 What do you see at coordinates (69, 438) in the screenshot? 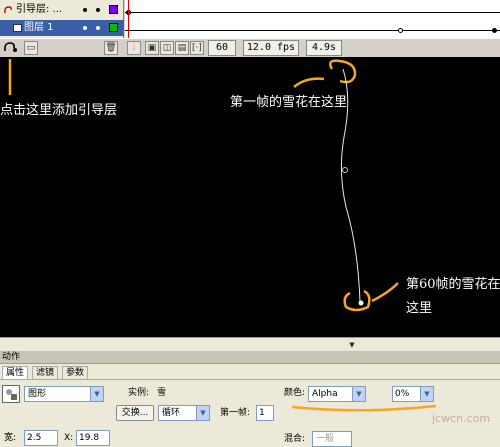
I see `x-label: X:` at bounding box center [69, 438].